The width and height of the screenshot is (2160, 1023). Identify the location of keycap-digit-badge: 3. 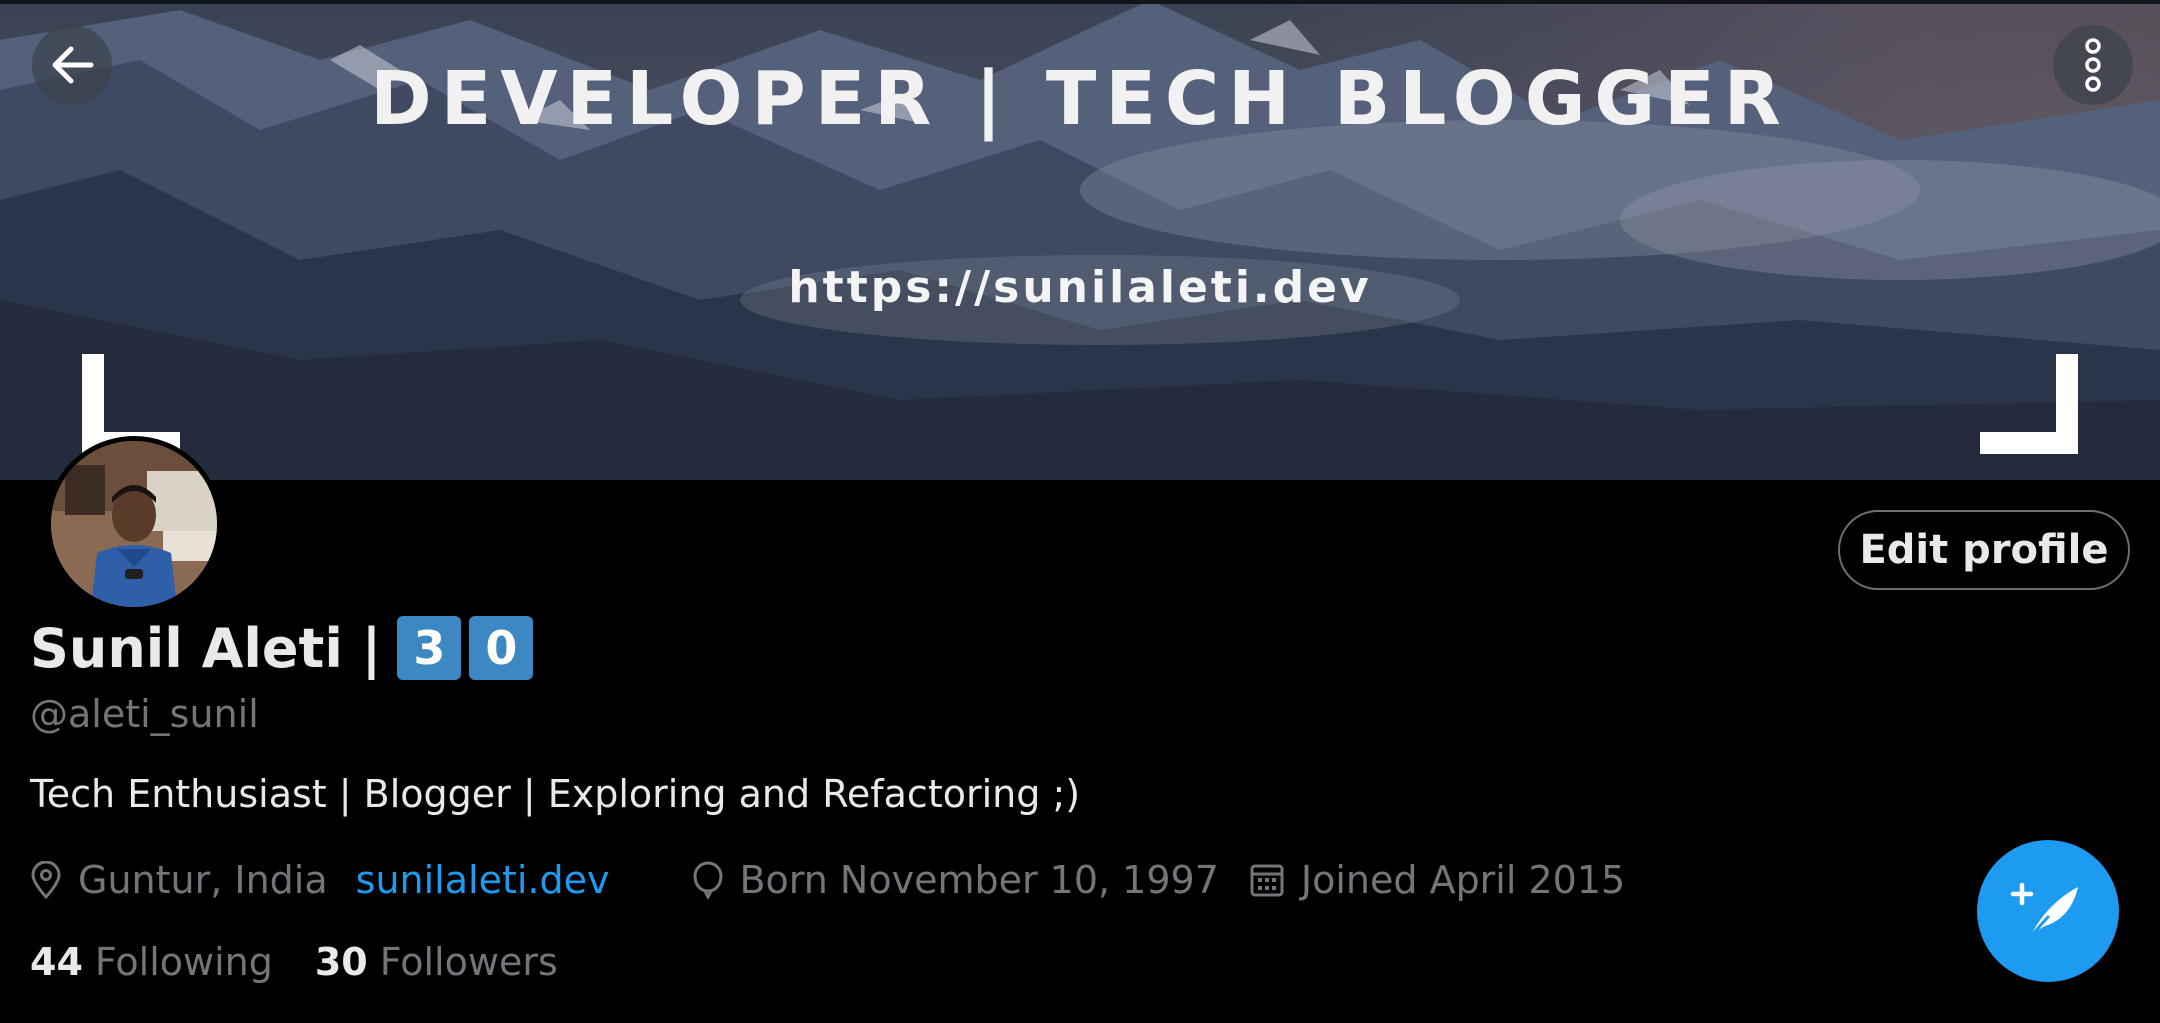
(429, 648).